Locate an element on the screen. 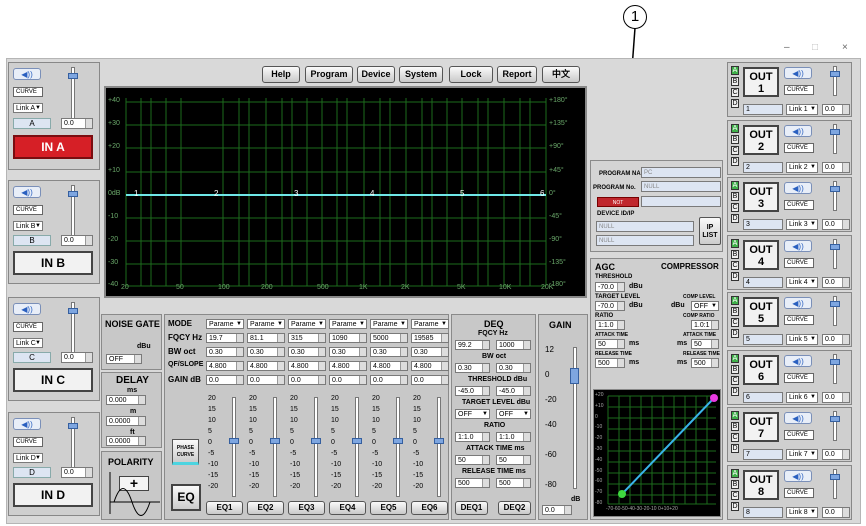 The width and height of the screenshot is (866, 526). eq-freq-input: 315 is located at coordinates (307, 338).